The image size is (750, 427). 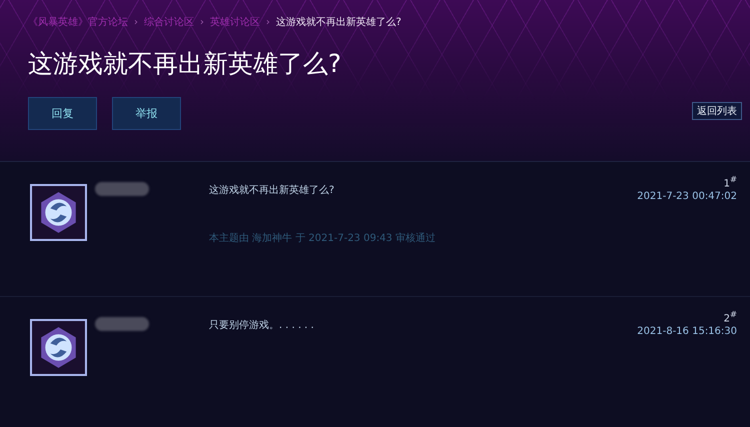 I want to click on back-button: 返回列表, so click(x=717, y=111).